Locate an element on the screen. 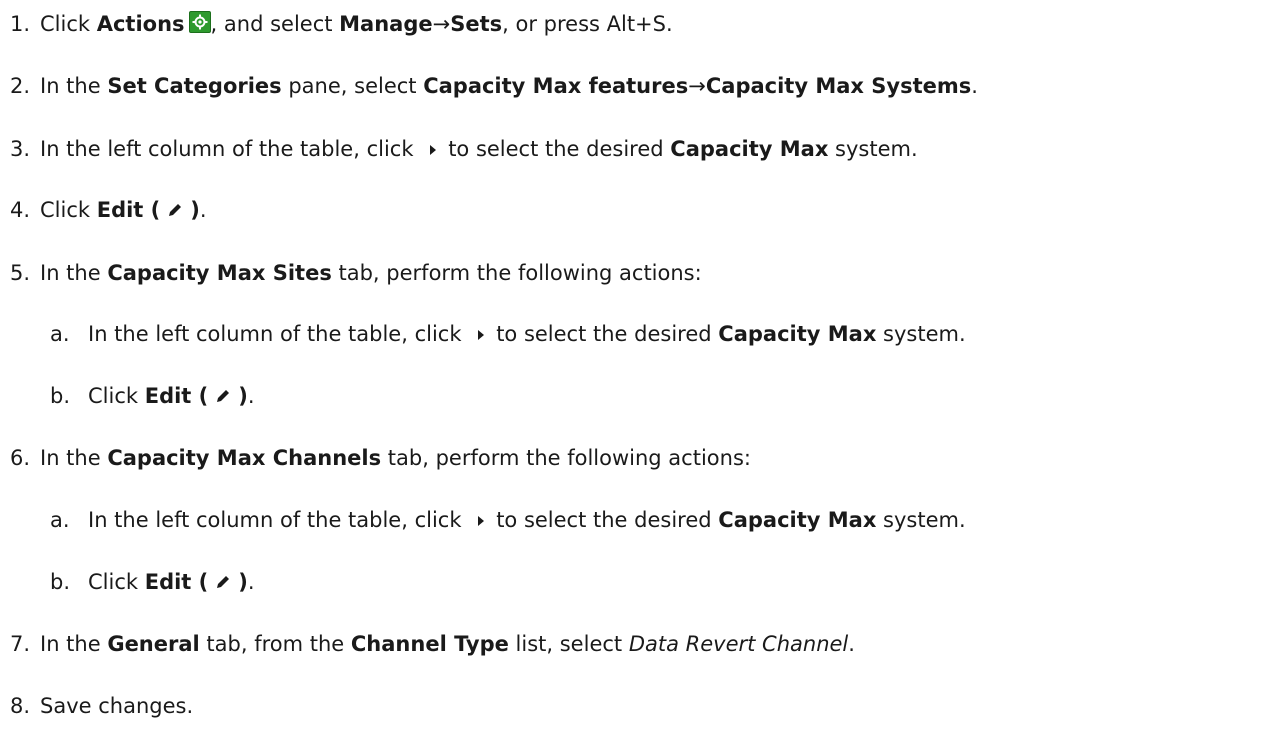 The image size is (1270, 742). step-number: 1. is located at coordinates (20, 24).